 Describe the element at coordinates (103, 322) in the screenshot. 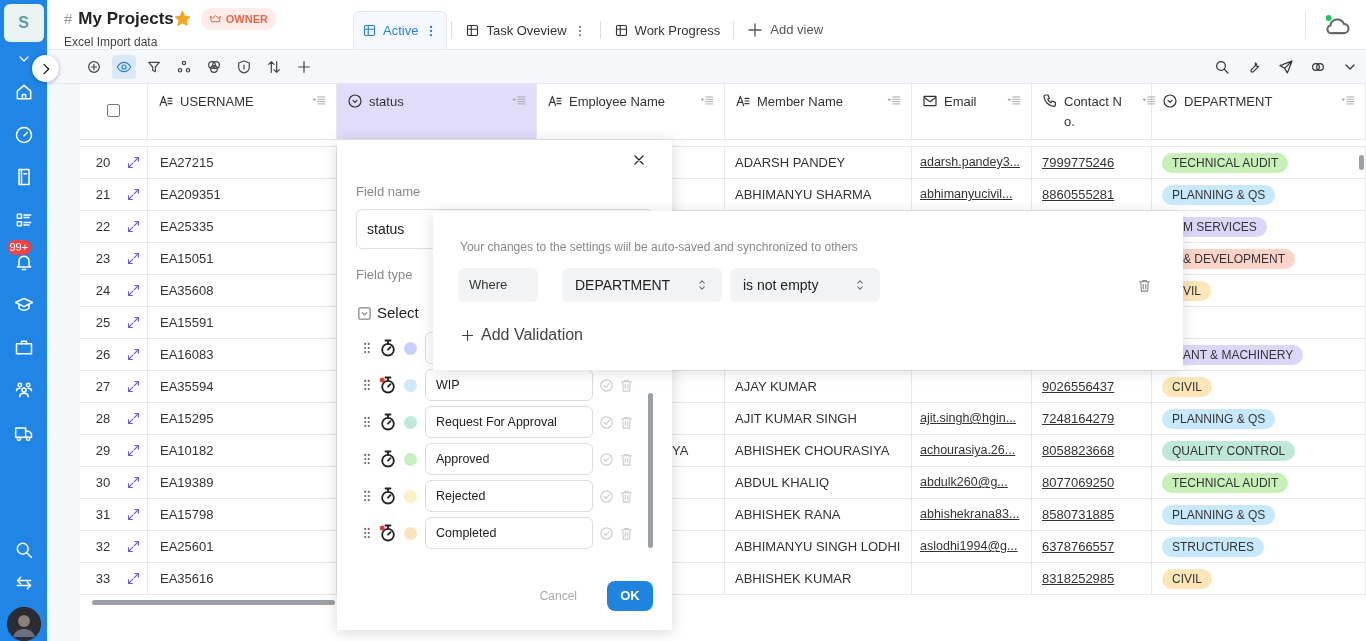

I see `row-number: 25` at that location.